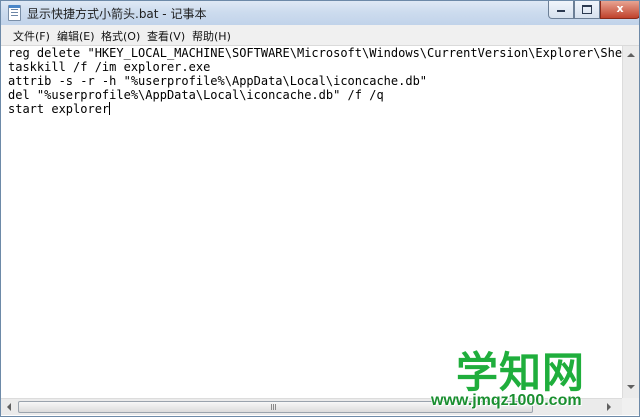 The width and height of the screenshot is (640, 417). Describe the element at coordinates (630, 222) in the screenshot. I see `vertical-scrollbar` at that location.